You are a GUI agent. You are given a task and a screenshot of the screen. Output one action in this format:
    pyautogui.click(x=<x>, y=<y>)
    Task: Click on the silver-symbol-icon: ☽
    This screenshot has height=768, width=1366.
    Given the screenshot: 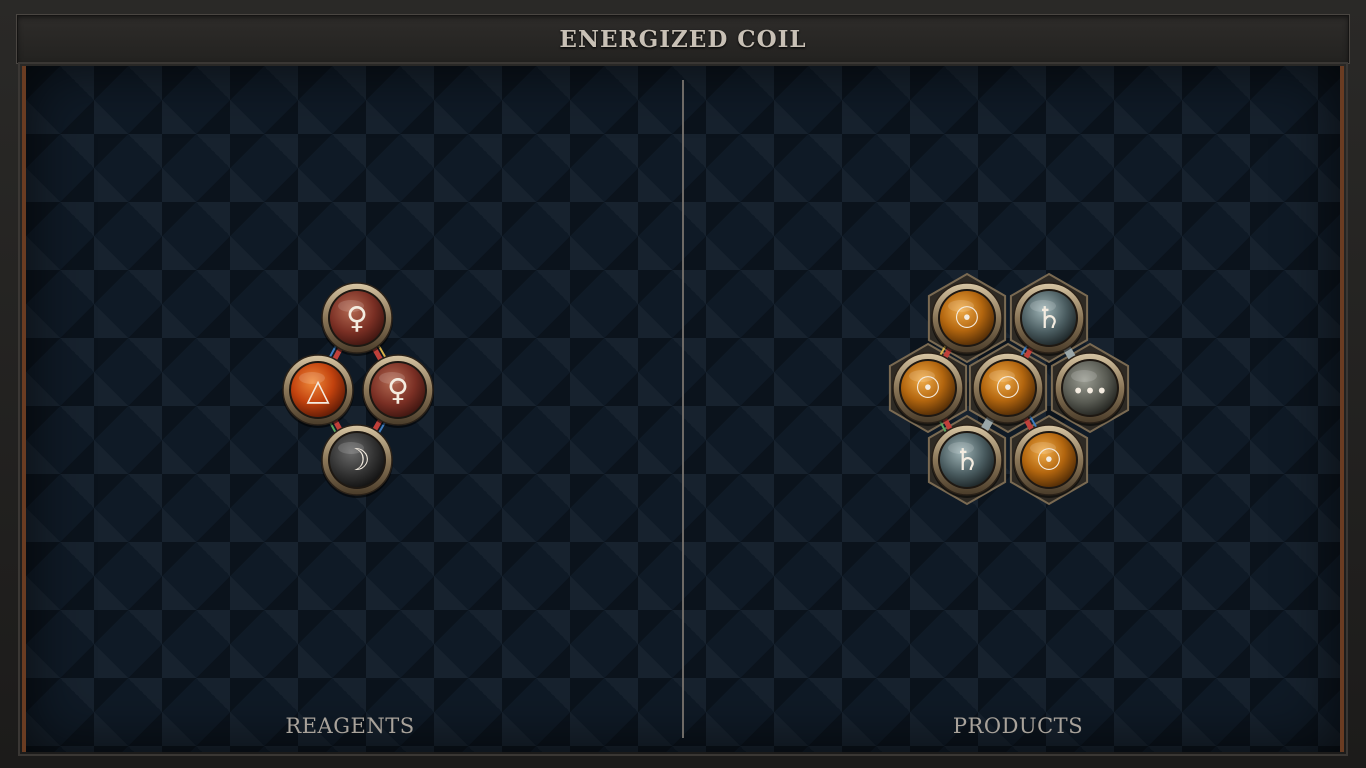 What is the action you would take?
    pyautogui.click(x=357, y=460)
    